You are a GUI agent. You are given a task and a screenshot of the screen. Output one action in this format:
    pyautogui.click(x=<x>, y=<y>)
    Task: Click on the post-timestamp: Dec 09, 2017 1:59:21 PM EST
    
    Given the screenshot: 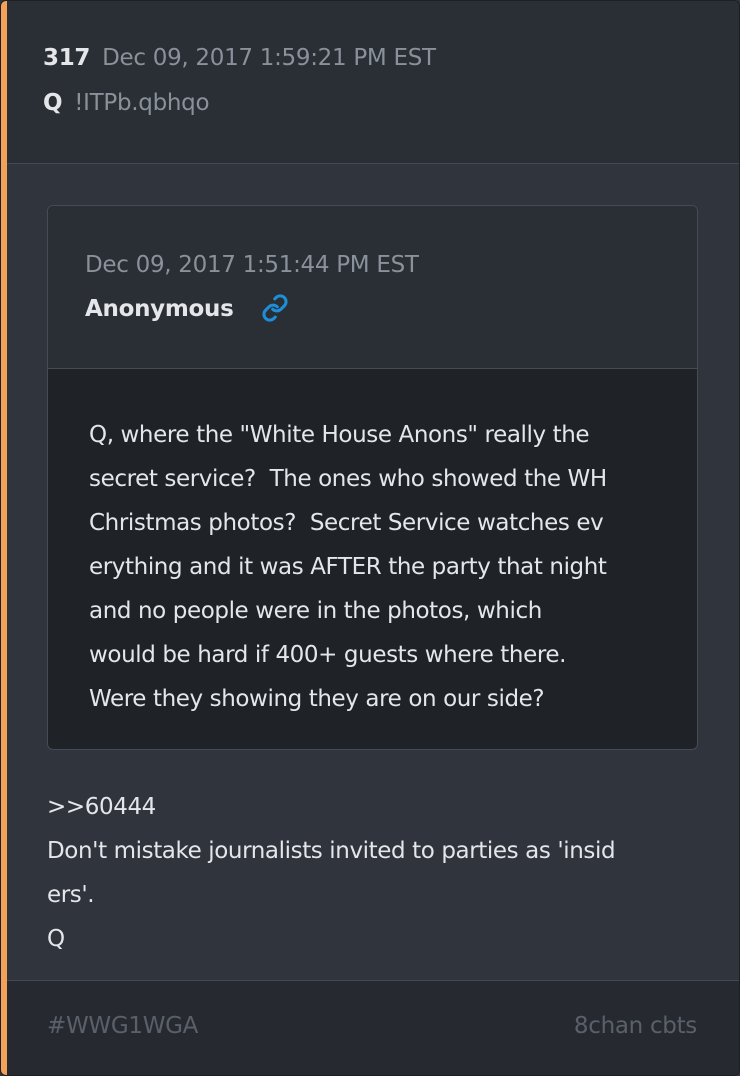 What is the action you would take?
    pyautogui.click(x=269, y=58)
    